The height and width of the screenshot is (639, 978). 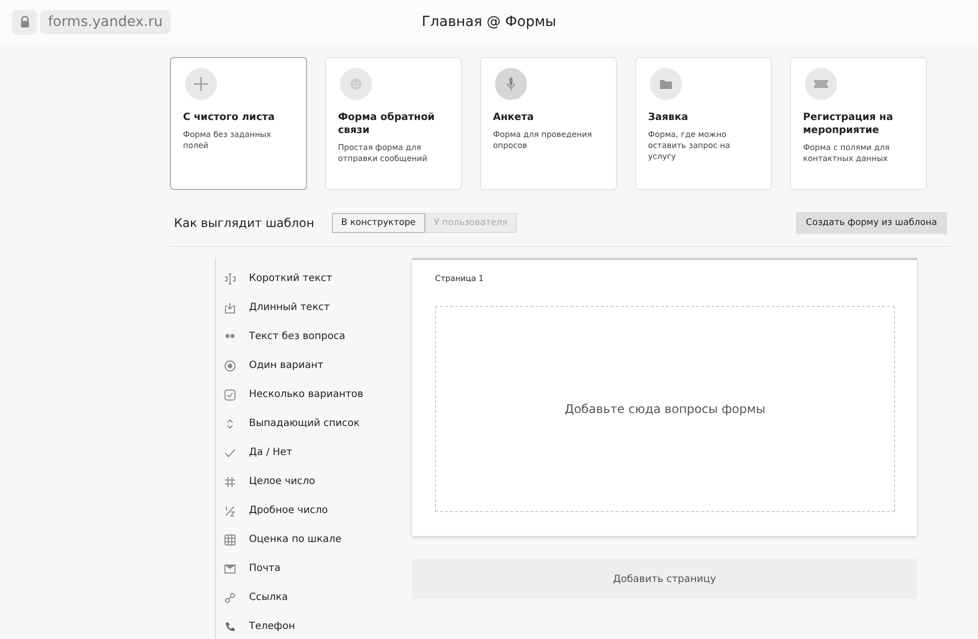 What do you see at coordinates (105, 22) in the screenshot?
I see `address-field: forms.yandex.ru` at bounding box center [105, 22].